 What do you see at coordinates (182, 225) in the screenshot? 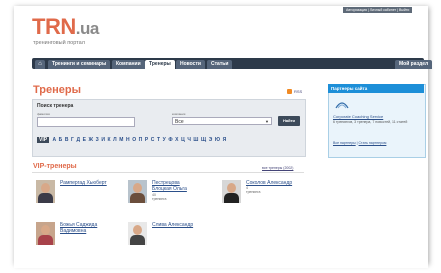
I see `trainer-name-link: Слива Александр` at bounding box center [182, 225].